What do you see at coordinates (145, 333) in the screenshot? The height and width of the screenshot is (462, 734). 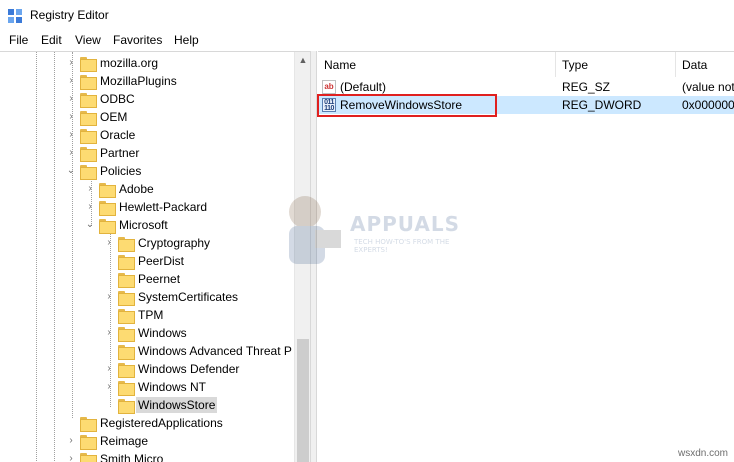 I see `tree-item-windows: › Windows` at bounding box center [145, 333].